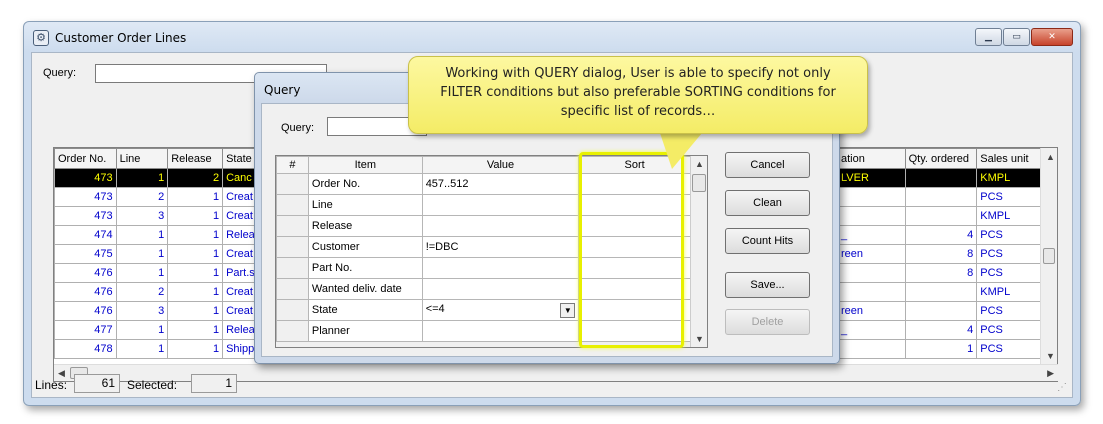  I want to click on qscroll-down-icon: ▼, so click(699, 339).